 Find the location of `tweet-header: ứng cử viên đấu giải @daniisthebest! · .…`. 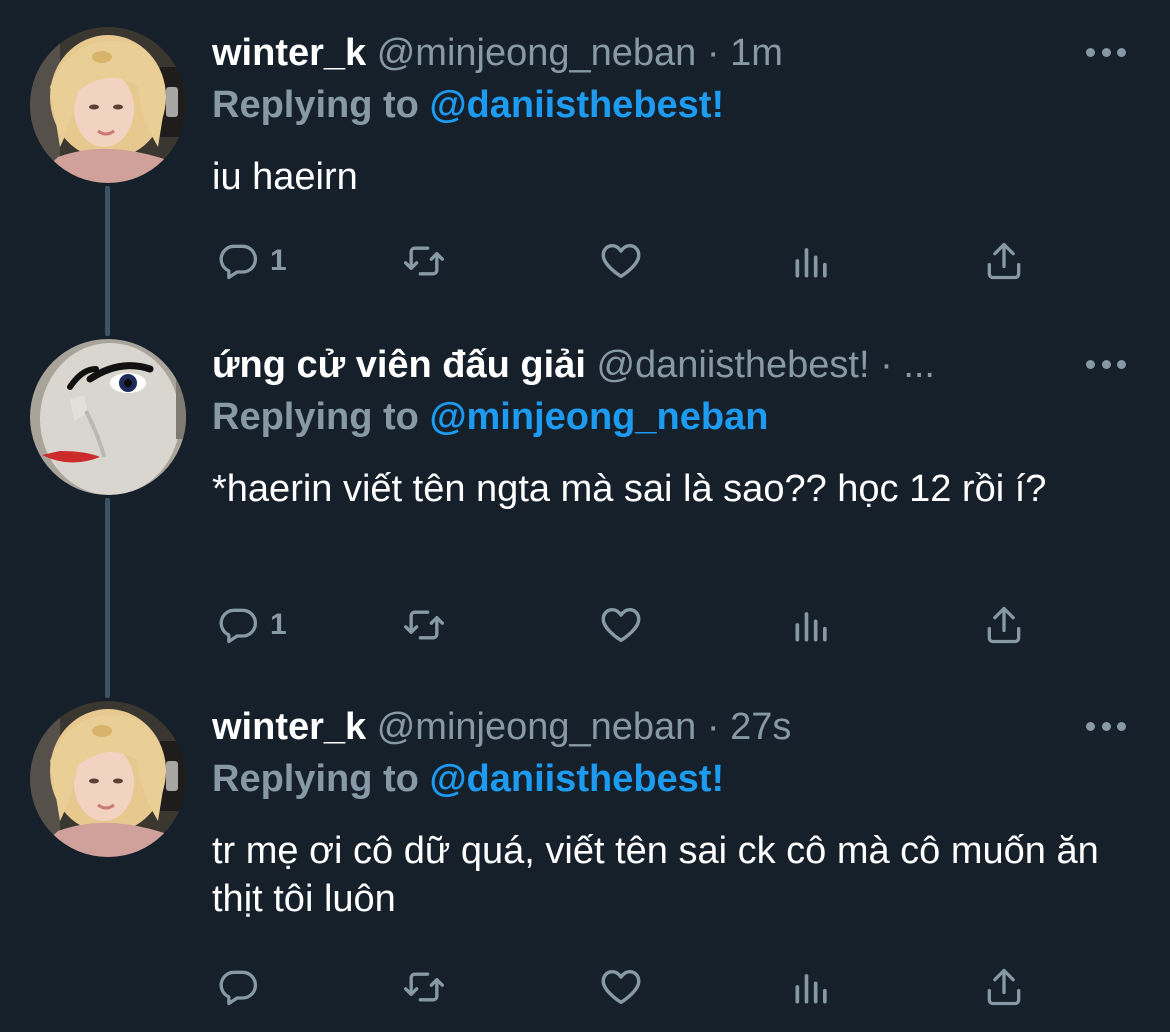

tweet-header: ứng cử viên đấu giải @daniisthebest! · .… is located at coordinates (631, 365).